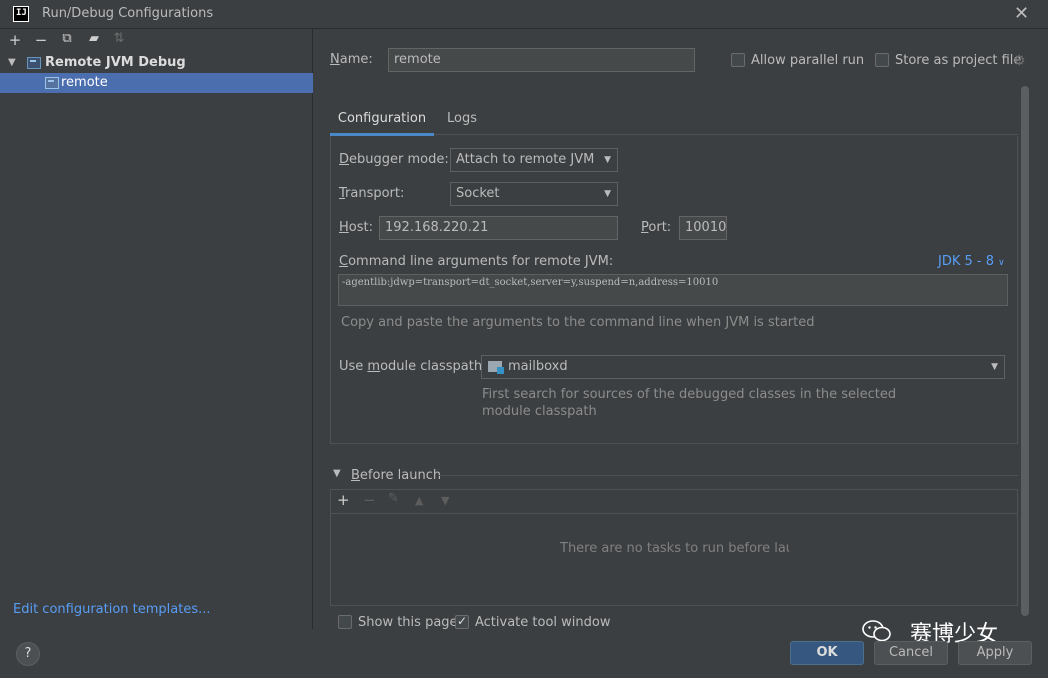 Image resolution: width=1048 pixels, height=678 pixels. I want to click on window-title: Run/Debug Configurations, so click(128, 13).